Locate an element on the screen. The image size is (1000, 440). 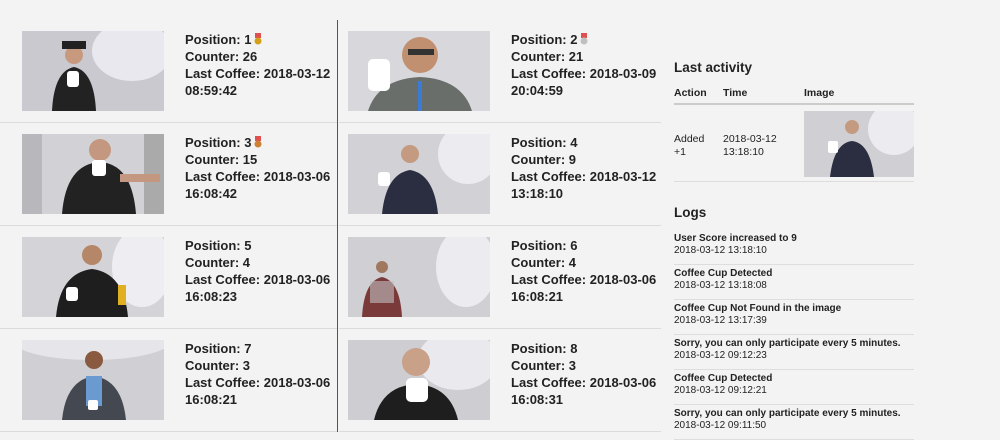
log-timestamp: 2018-03-12 09:12:21 is located at coordinates (720, 390).